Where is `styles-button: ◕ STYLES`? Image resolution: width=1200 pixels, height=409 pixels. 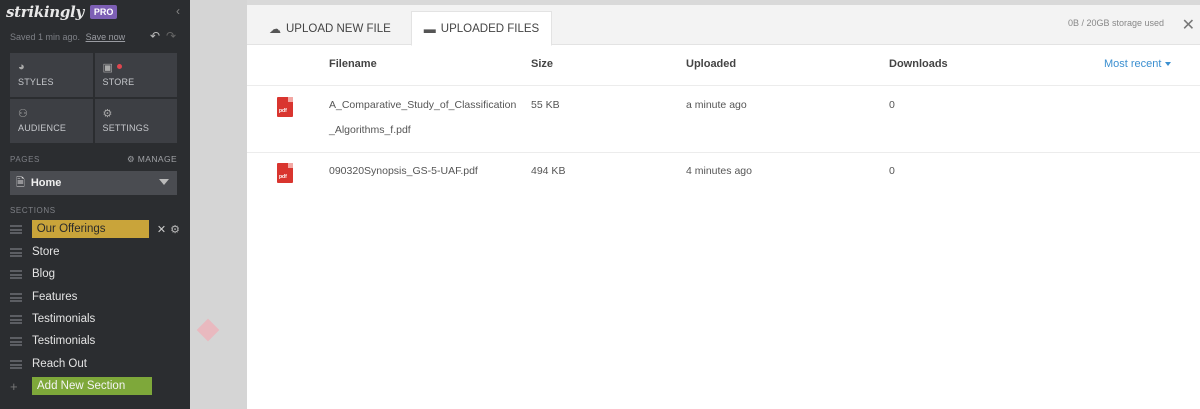
styles-button: ◕ STYLES is located at coordinates (51, 75).